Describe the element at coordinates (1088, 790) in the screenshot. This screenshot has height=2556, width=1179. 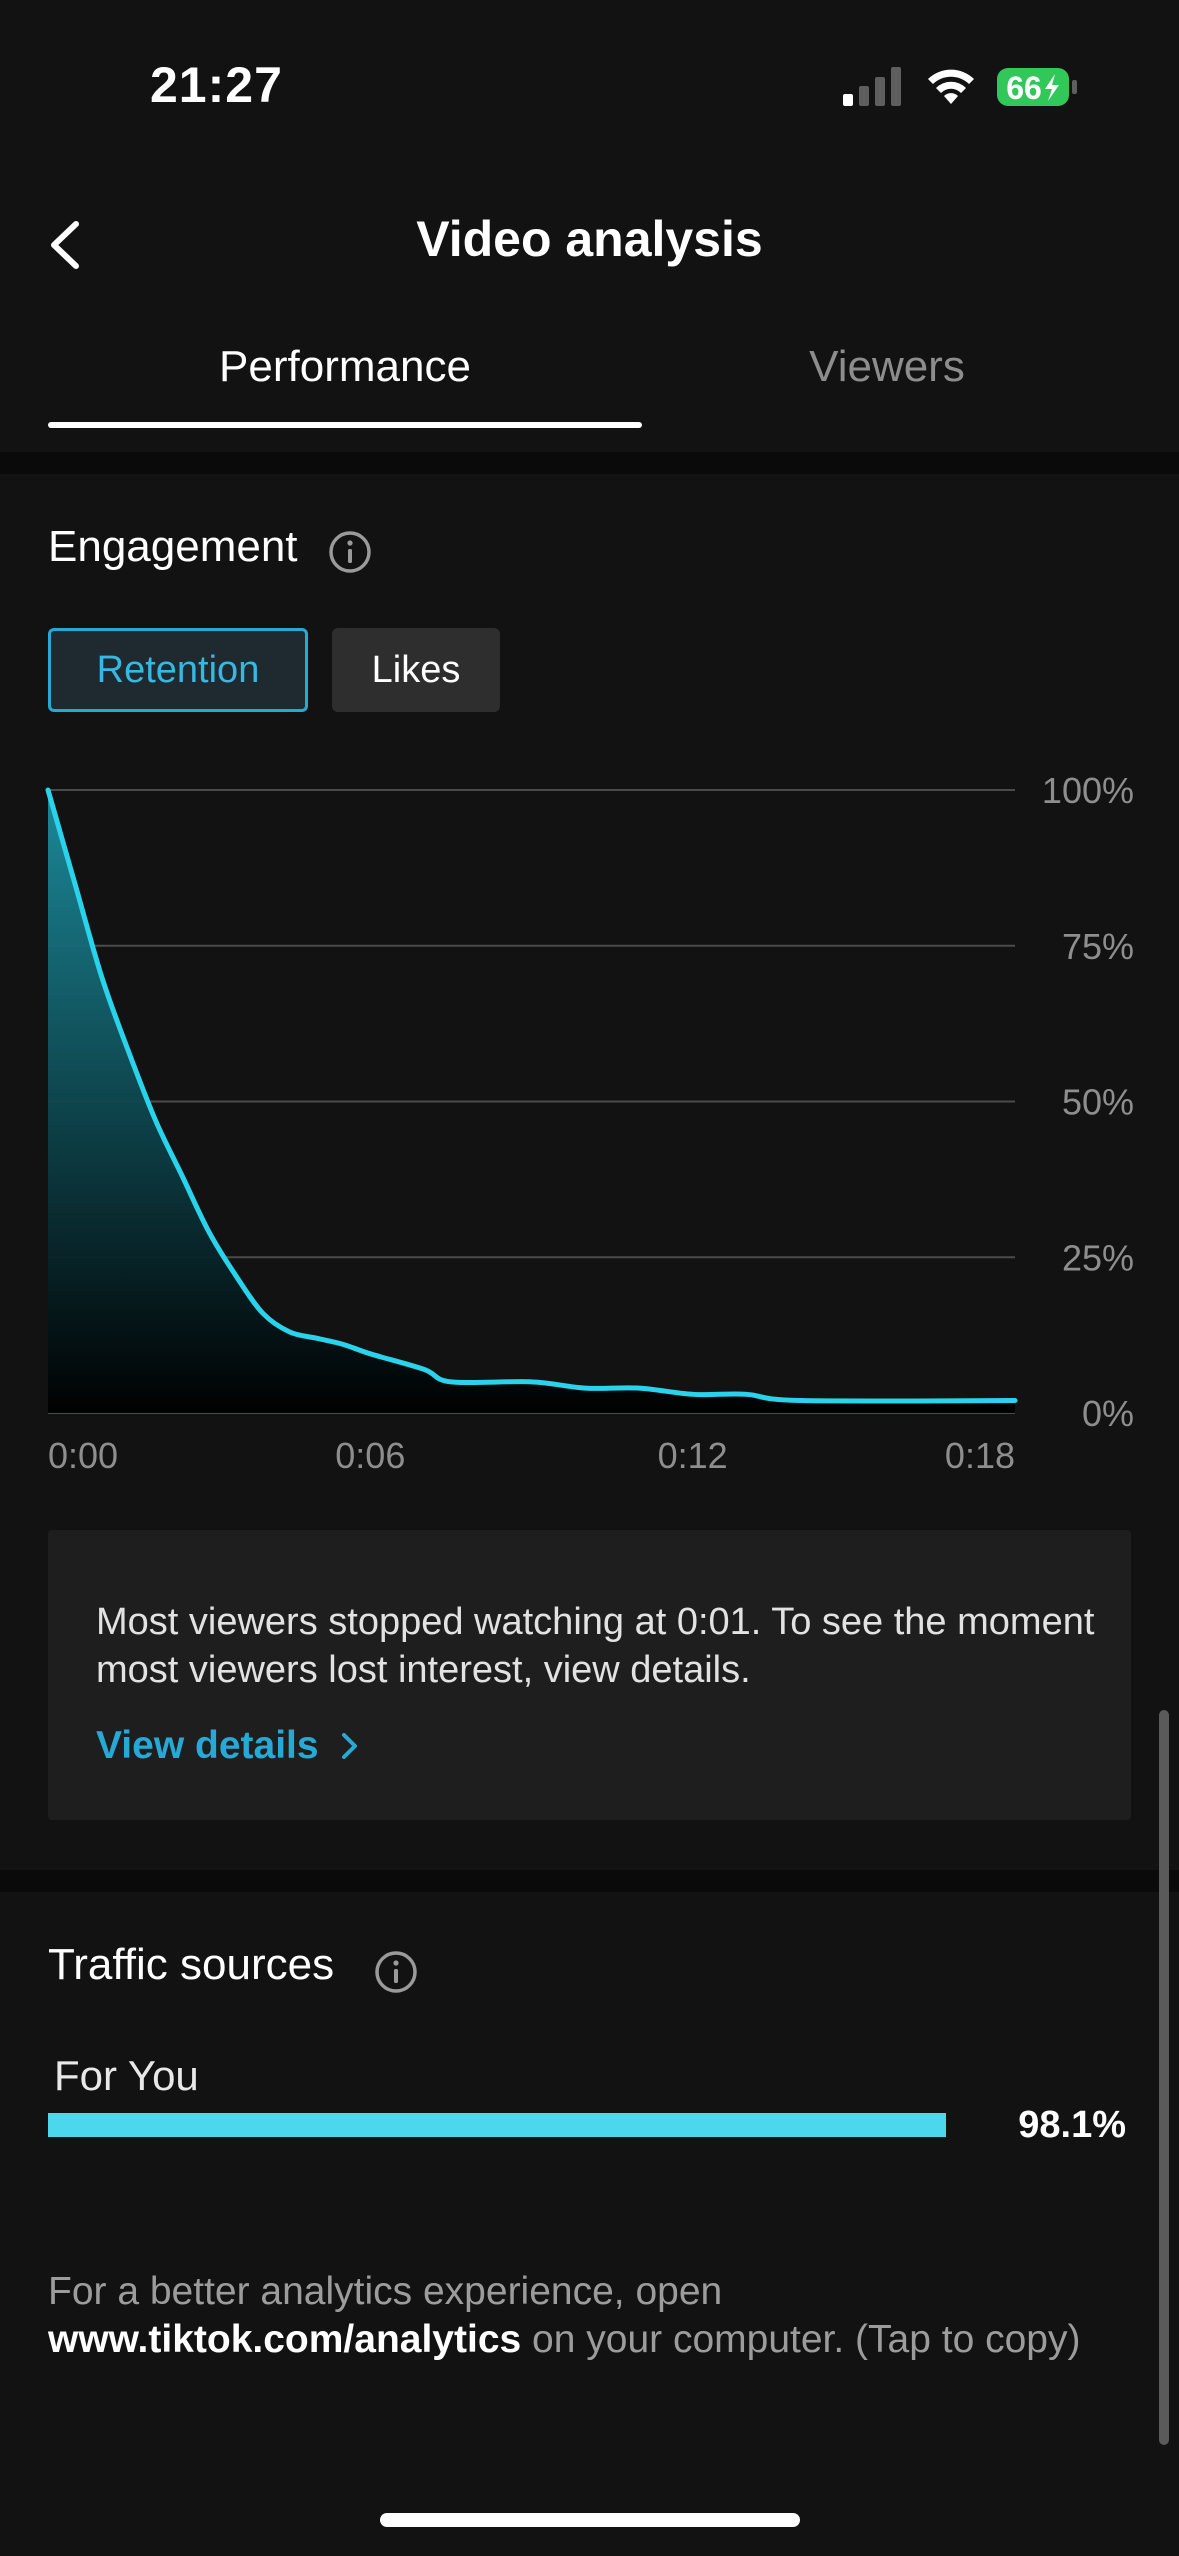
I see `y-tick-label: 100%` at that location.